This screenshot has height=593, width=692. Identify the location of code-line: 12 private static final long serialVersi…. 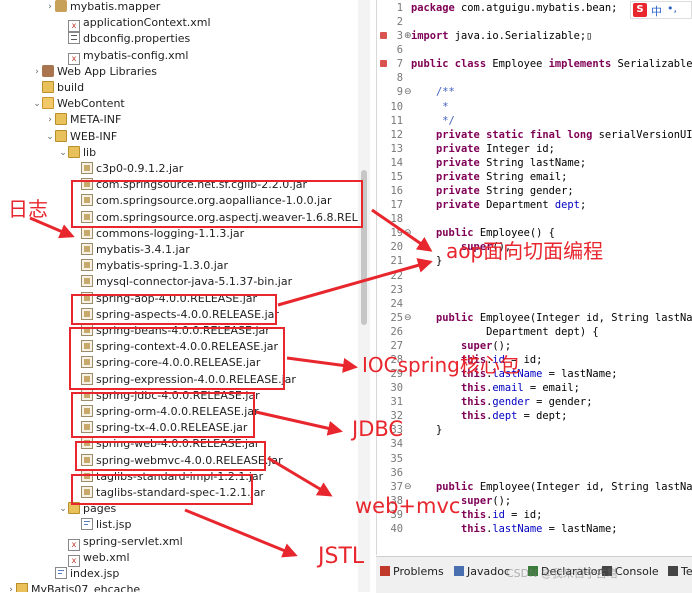
(534, 135).